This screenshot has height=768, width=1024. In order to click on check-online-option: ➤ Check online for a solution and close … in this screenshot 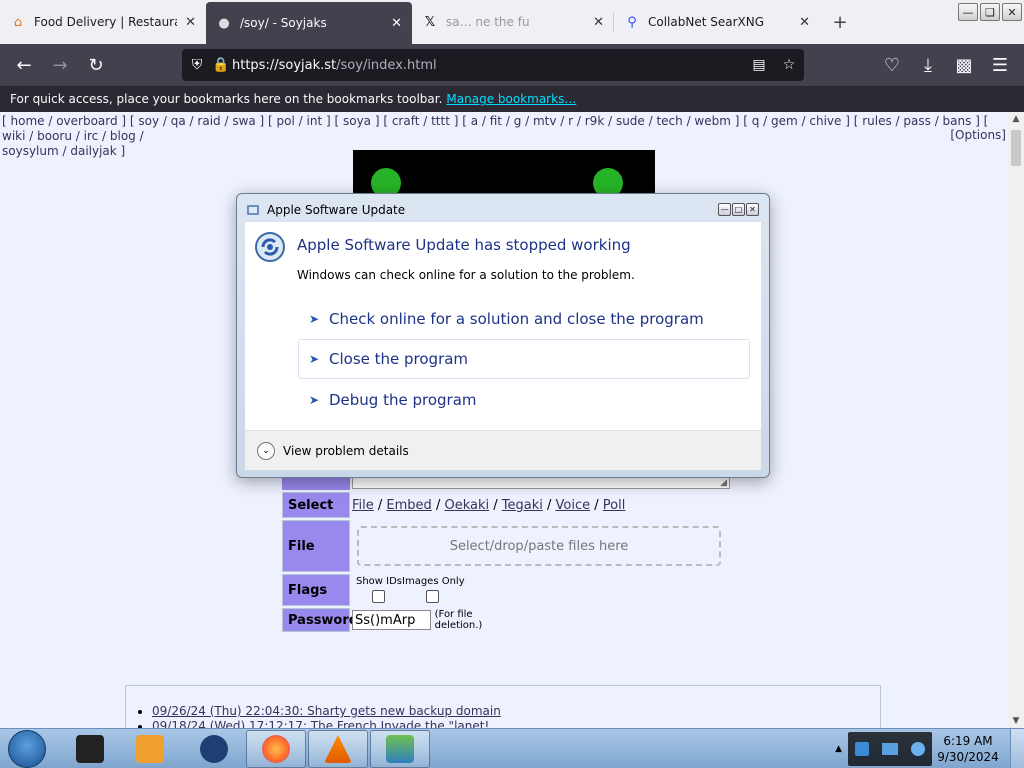, I will do `click(524, 319)`.